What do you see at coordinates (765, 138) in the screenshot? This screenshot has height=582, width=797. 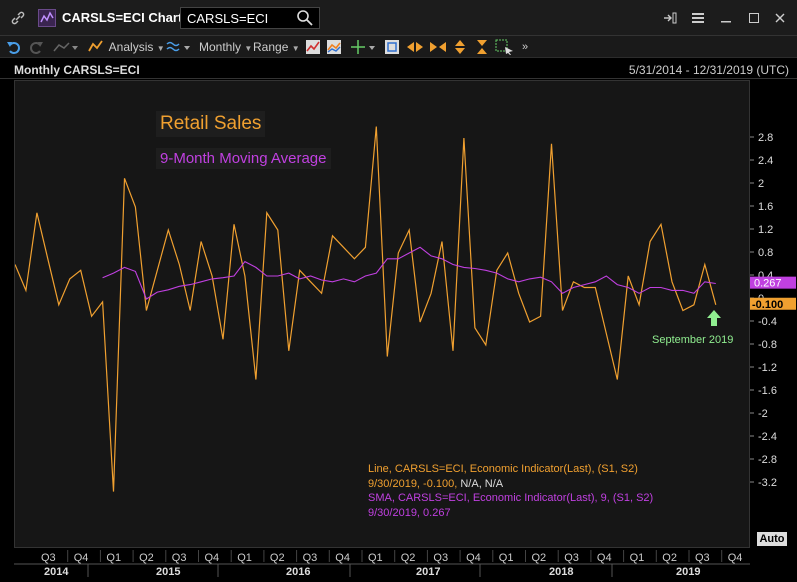 I see `y-tick-label: 2.8` at bounding box center [765, 138].